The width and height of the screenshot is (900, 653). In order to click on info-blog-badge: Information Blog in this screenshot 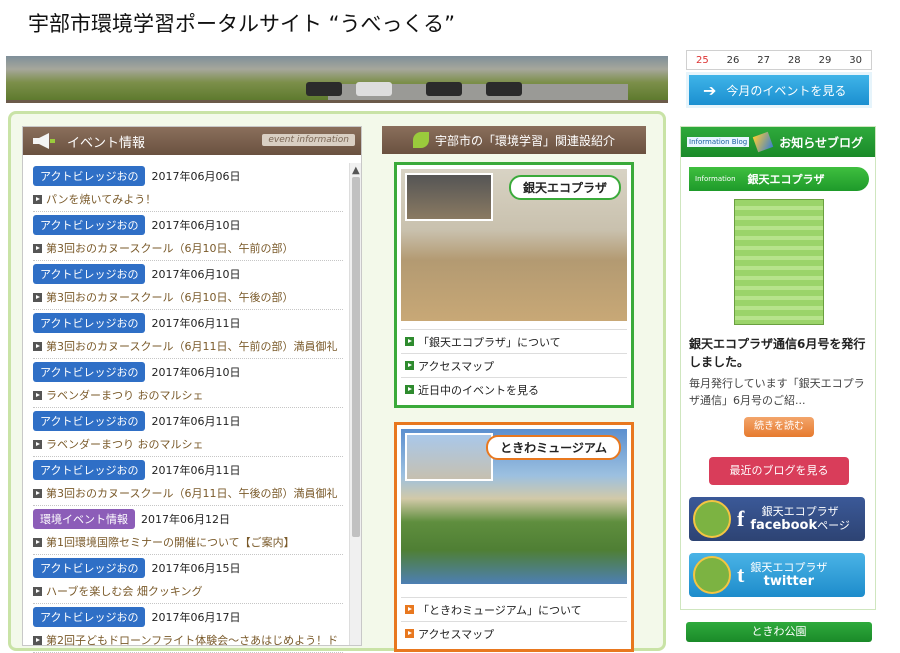, I will do `click(718, 142)`.